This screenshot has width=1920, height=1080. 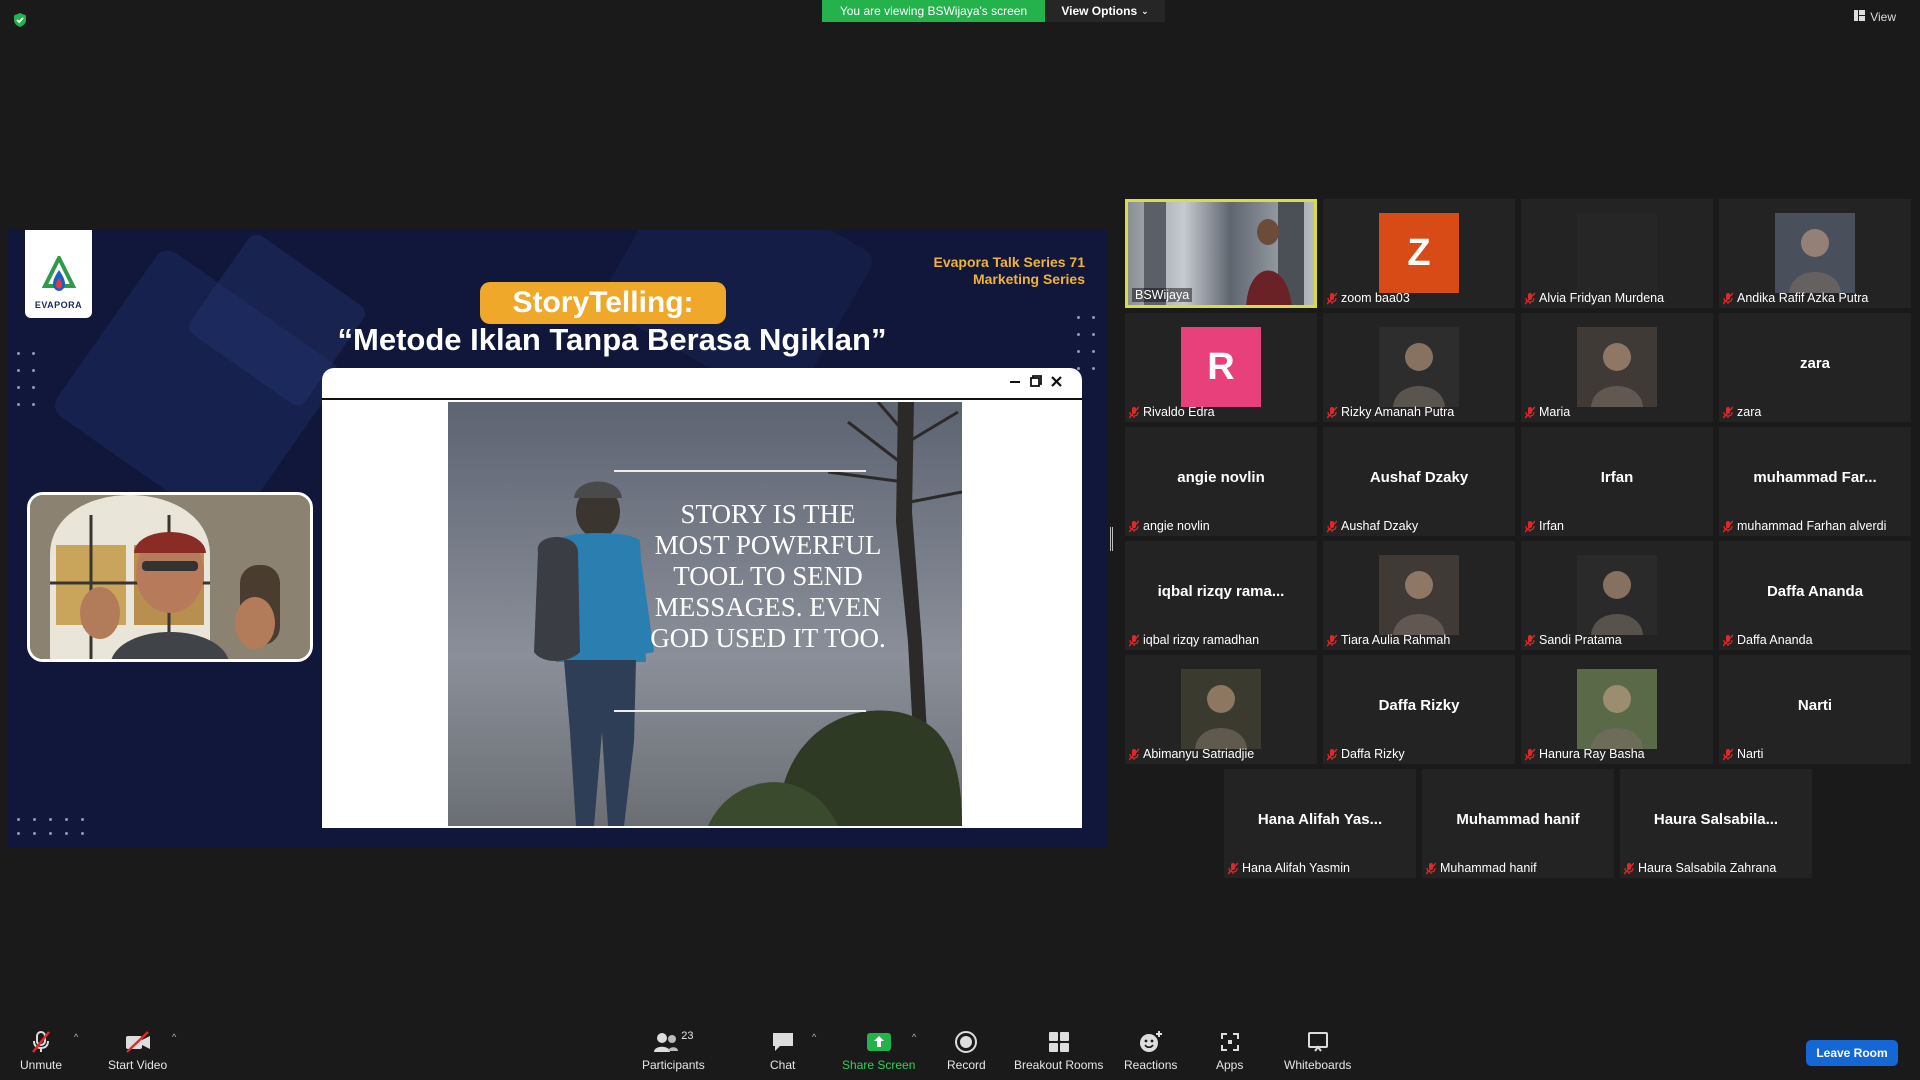 I want to click on video-camera-off-icon, so click(x=137, y=1042).